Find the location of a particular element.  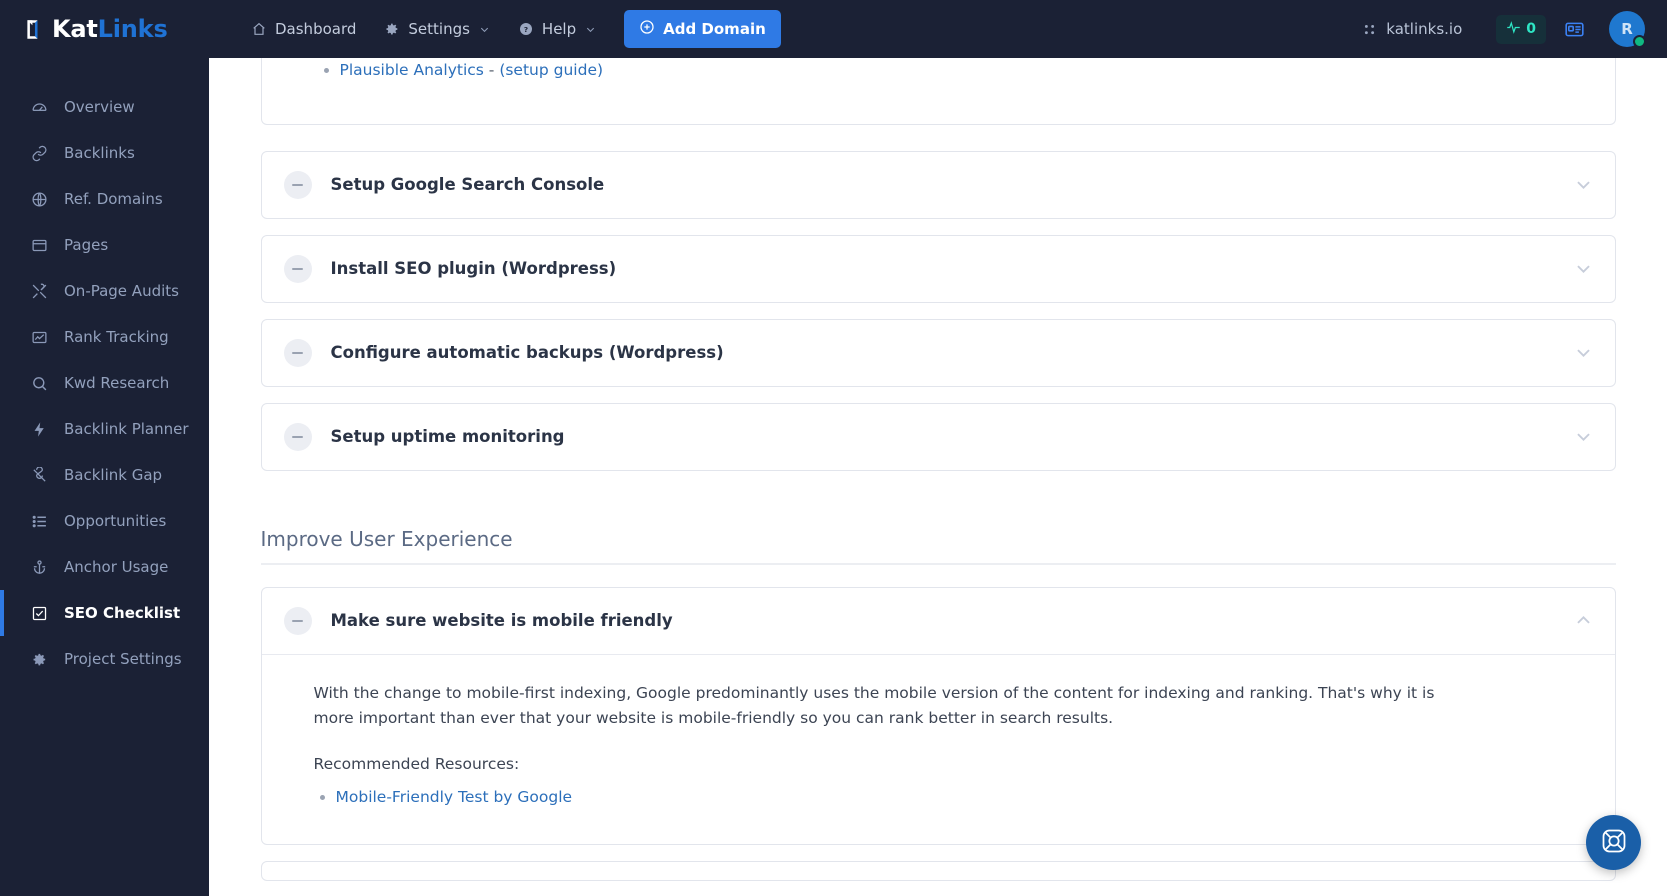

topbar-left-group: Dashboard Settings ? Help Add Domain is located at coordinates (509, 29).